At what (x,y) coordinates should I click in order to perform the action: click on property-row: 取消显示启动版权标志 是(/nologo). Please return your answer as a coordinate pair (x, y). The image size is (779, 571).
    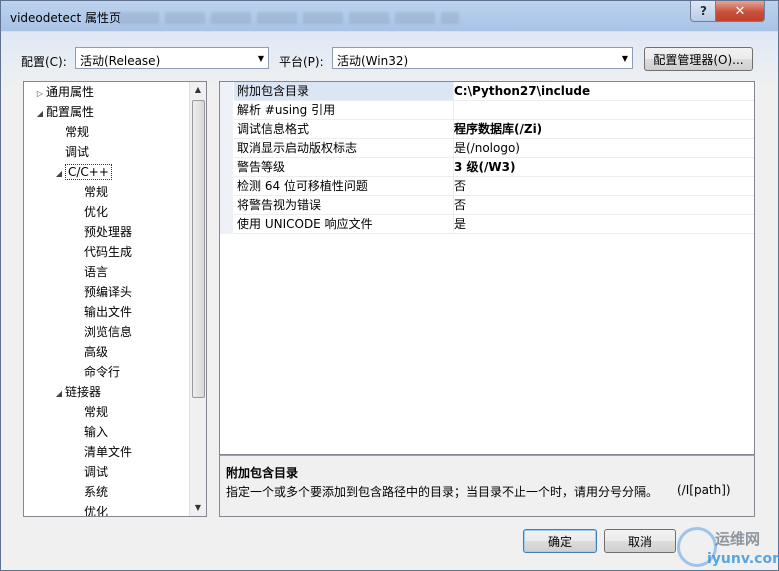
    Looking at the image, I should click on (487, 148).